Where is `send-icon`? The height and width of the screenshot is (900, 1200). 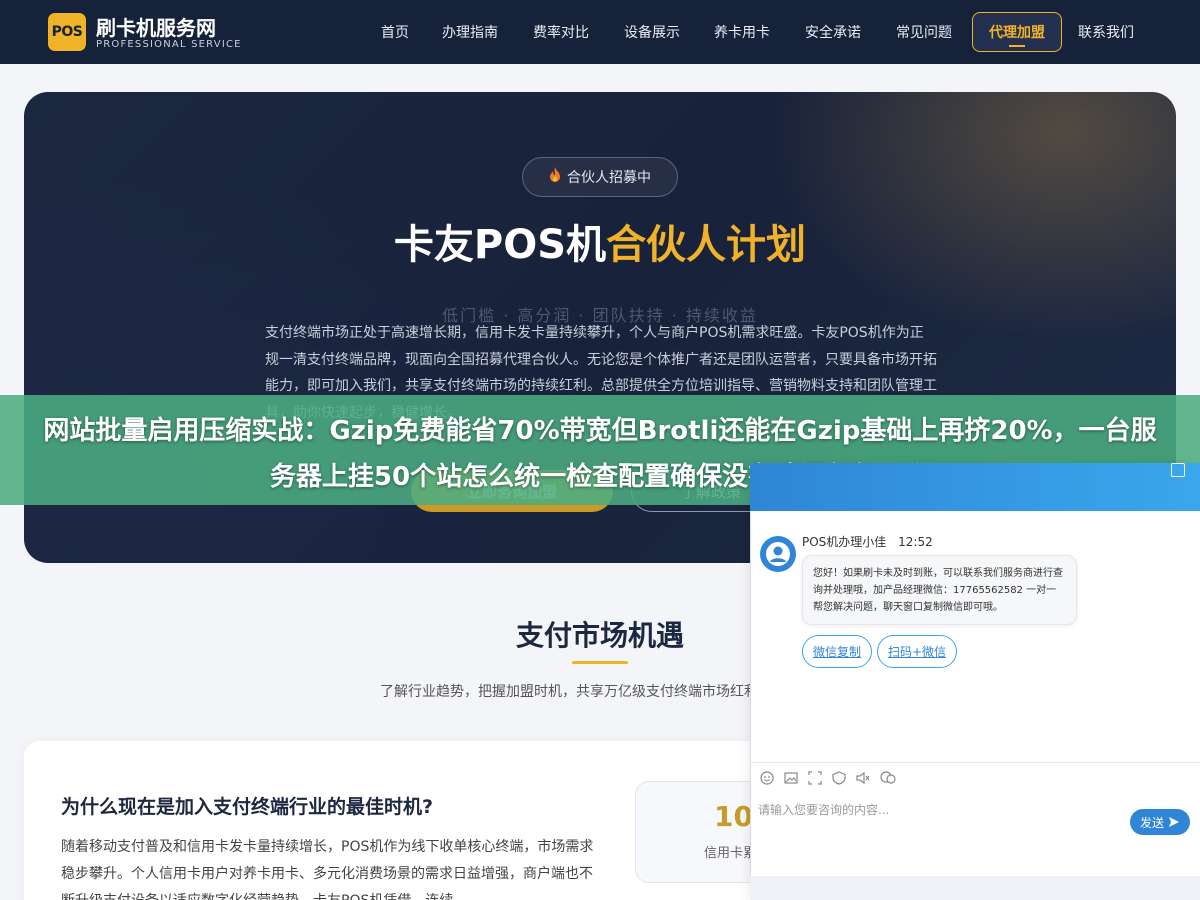 send-icon is located at coordinates (1174, 822).